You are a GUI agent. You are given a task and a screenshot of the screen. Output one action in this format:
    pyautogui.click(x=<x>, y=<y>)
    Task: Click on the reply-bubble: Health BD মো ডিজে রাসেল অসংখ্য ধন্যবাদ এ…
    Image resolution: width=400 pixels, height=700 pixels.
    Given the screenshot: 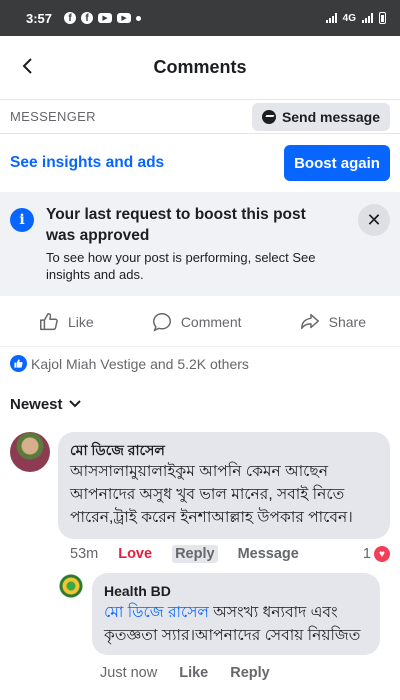 What is the action you would take?
    pyautogui.click(x=236, y=614)
    